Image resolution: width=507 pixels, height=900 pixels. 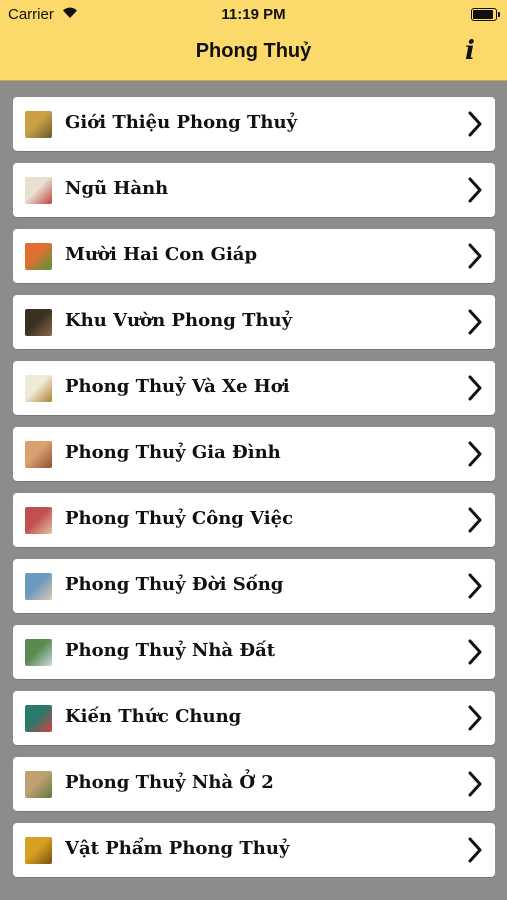 What do you see at coordinates (38, 388) in the screenshot?
I see `car-lamp-icon` at bounding box center [38, 388].